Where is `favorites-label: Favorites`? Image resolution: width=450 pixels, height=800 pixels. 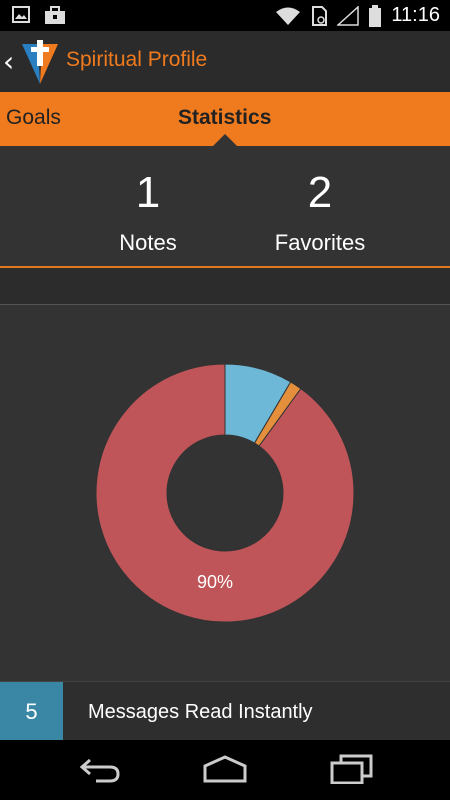 favorites-label: Favorites is located at coordinates (320, 242).